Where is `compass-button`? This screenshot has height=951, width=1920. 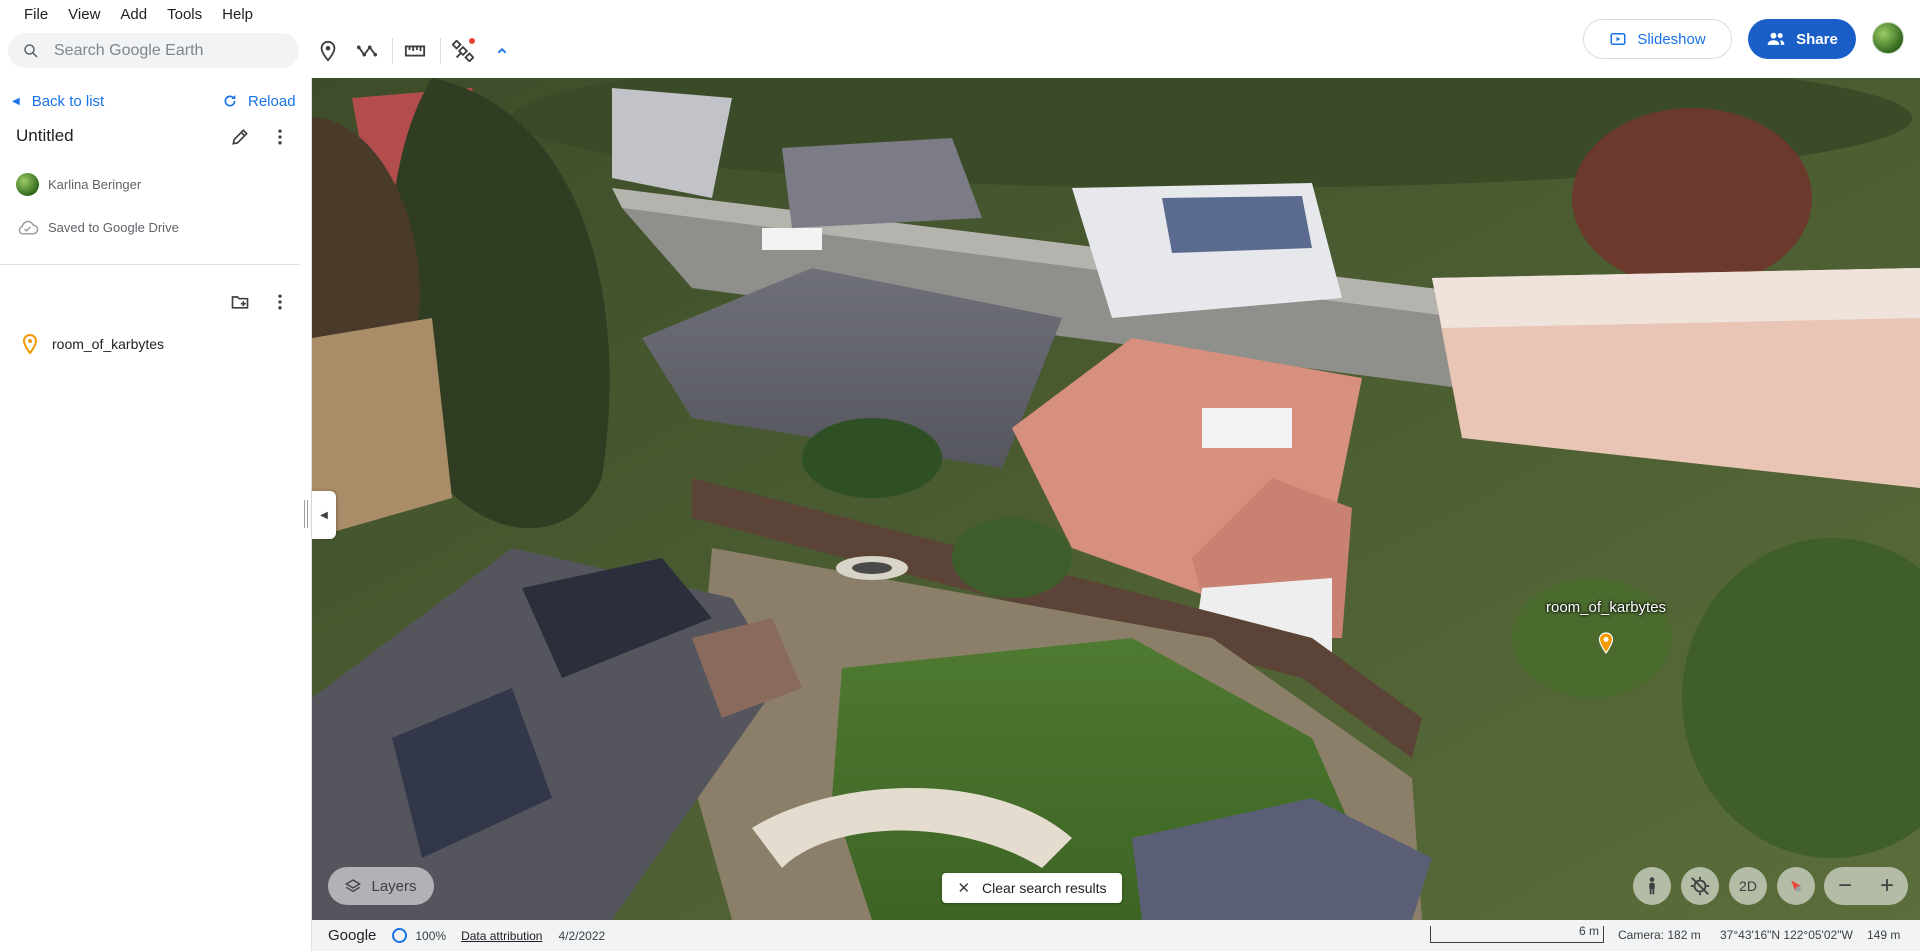 compass-button is located at coordinates (1796, 886).